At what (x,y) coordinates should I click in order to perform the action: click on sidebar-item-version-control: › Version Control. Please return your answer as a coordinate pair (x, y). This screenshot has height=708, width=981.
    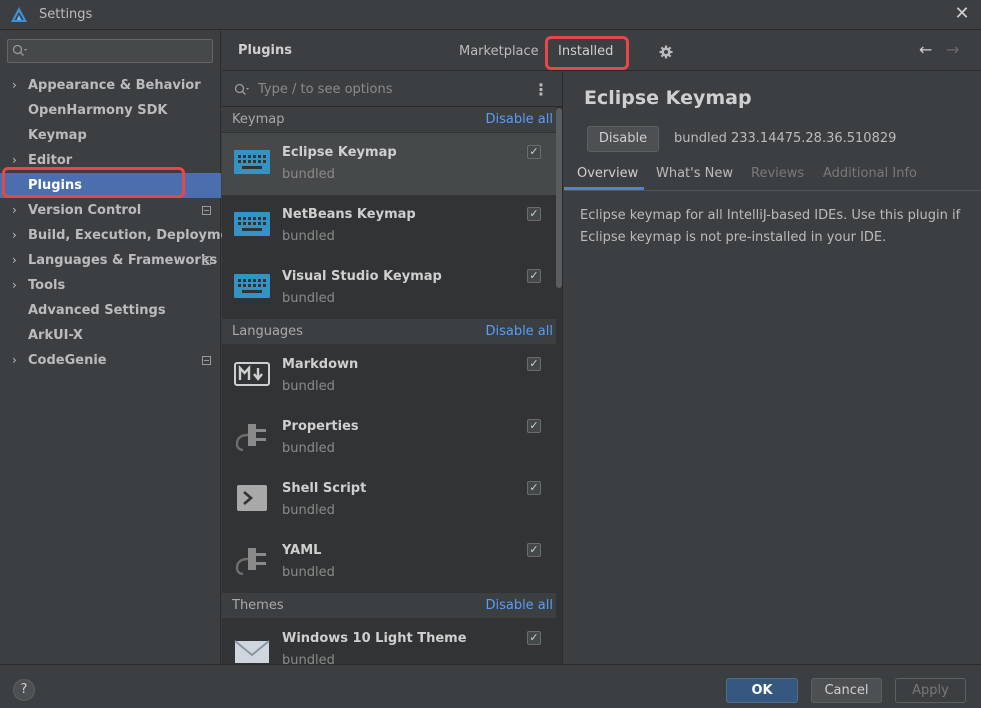
    Looking at the image, I should click on (110, 210).